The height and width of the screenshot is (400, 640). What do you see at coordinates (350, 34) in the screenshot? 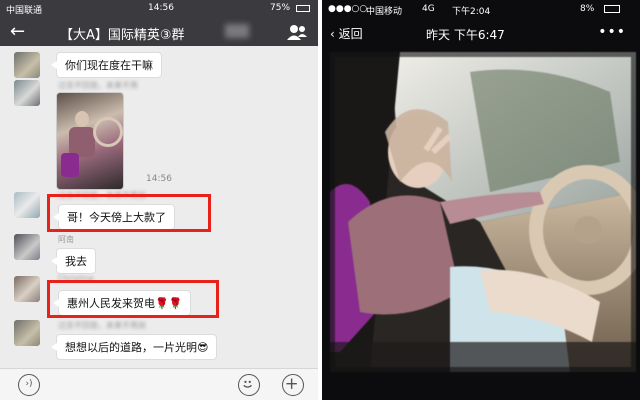
I see `back-label: 返回` at bounding box center [350, 34].